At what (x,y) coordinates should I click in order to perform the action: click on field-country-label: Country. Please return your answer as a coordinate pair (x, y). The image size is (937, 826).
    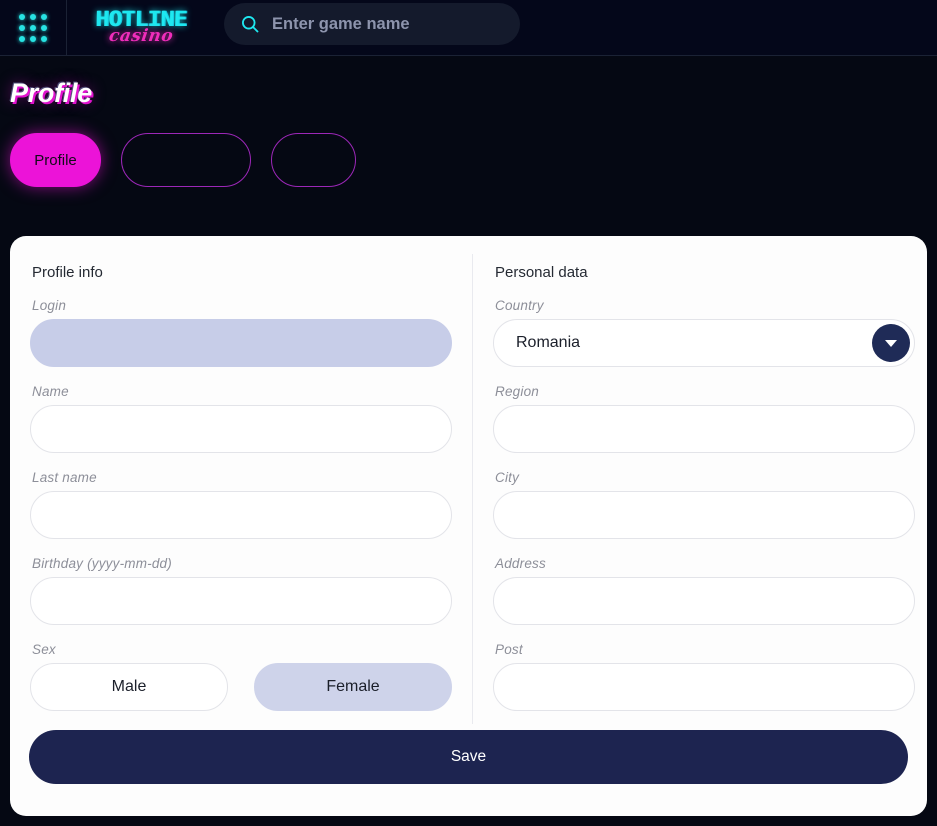
    Looking at the image, I should click on (519, 305).